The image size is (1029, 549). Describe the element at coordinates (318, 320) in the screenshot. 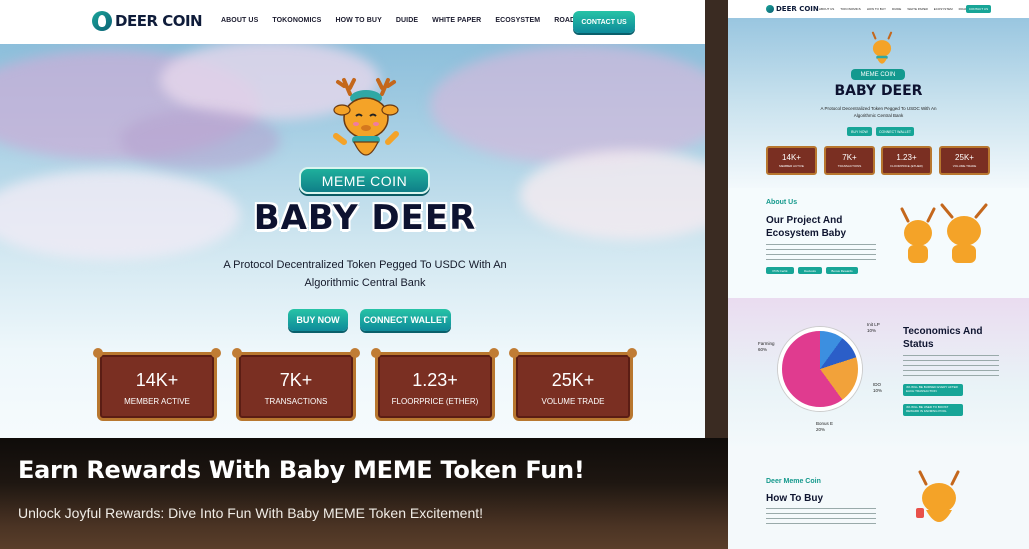

I see `buy-now-button: BUY NOW` at that location.